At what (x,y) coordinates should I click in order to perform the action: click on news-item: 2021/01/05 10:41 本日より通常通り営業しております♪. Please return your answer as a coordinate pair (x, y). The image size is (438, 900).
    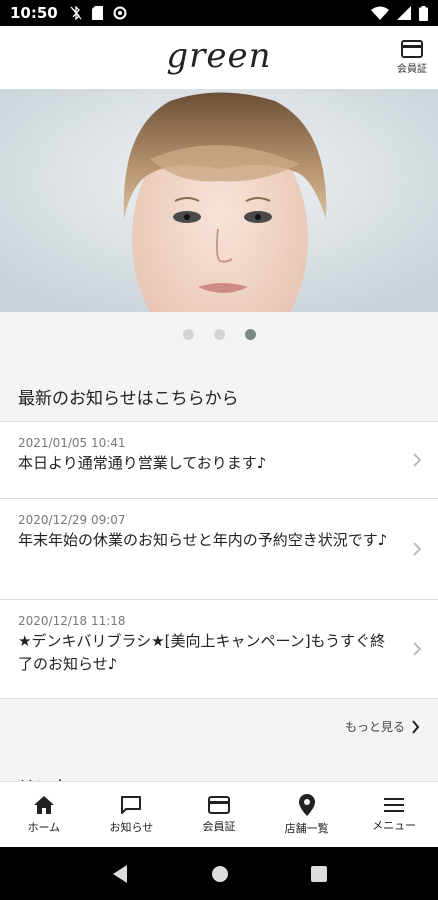
    Looking at the image, I should click on (219, 460).